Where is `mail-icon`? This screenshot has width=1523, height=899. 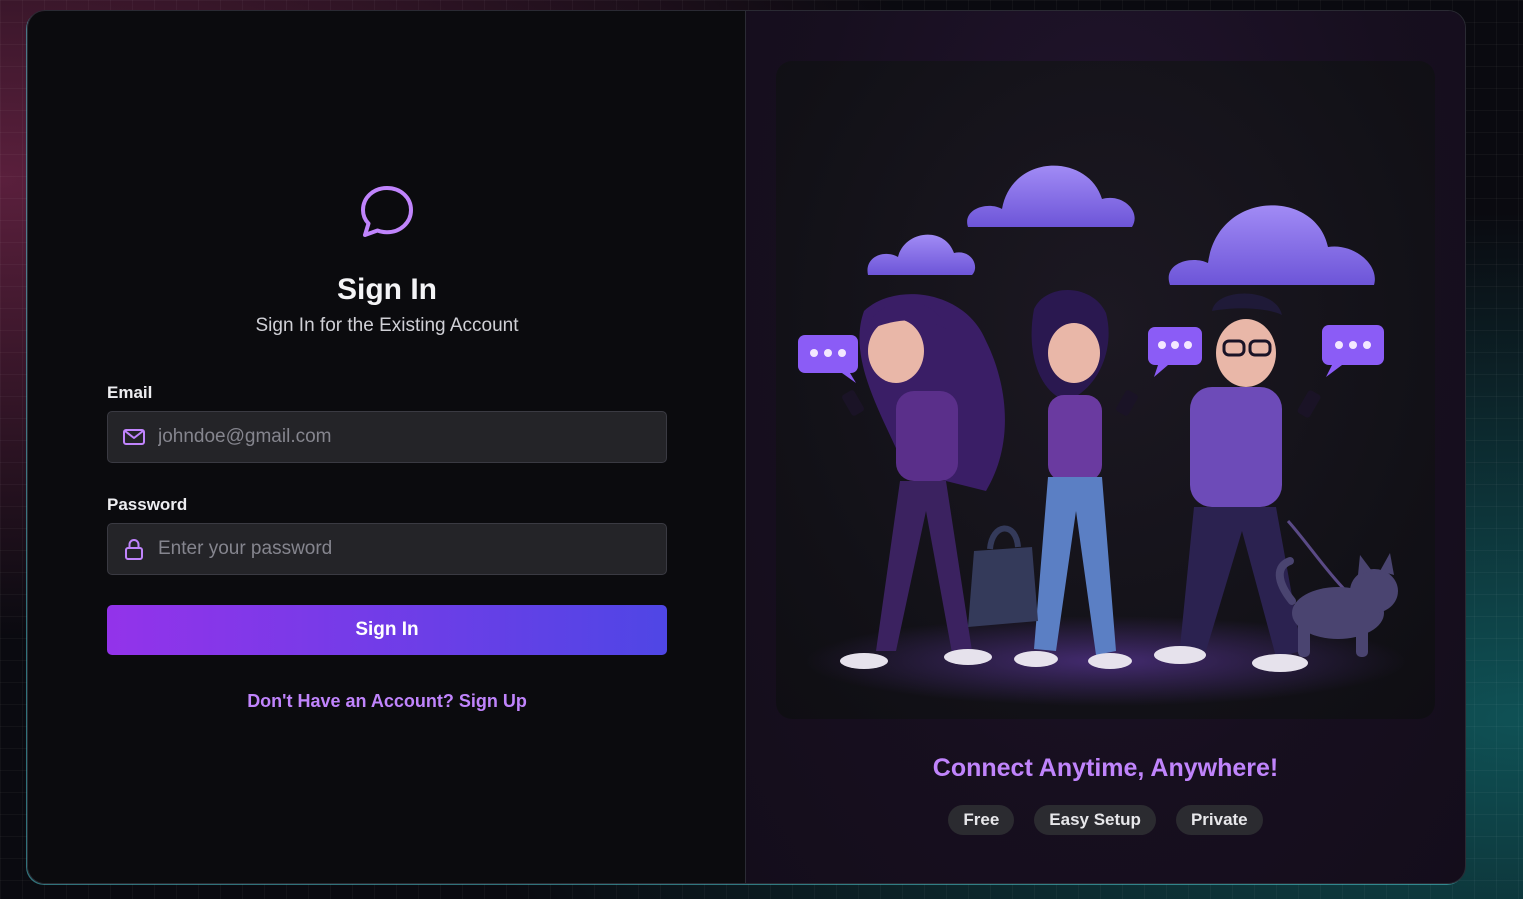
mail-icon is located at coordinates (134, 437).